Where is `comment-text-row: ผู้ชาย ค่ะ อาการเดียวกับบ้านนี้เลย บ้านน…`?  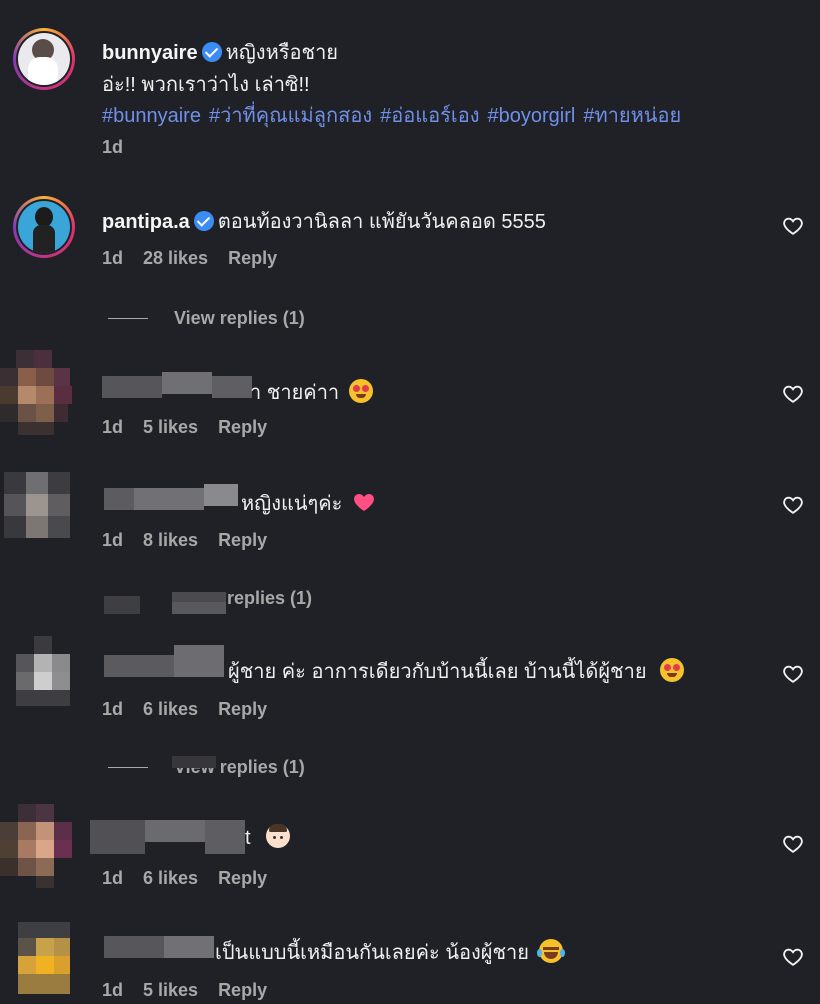
comment-text-row: ผู้ชาย ค่ะ อาการเดียวกับบ้านนี้เลย บ้านน… is located at coordinates (456, 671).